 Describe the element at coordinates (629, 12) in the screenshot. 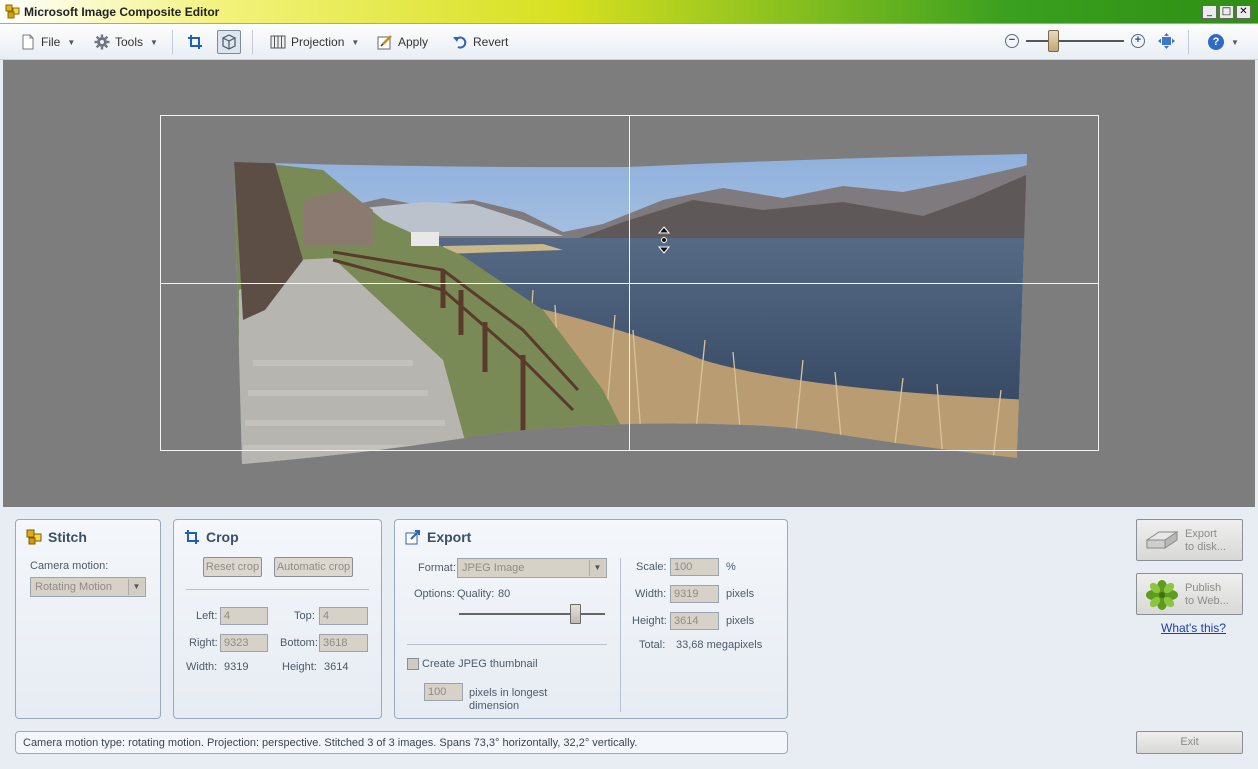

I see `title-bar: Microsoft Image Composite Editor _ □ ✕` at that location.